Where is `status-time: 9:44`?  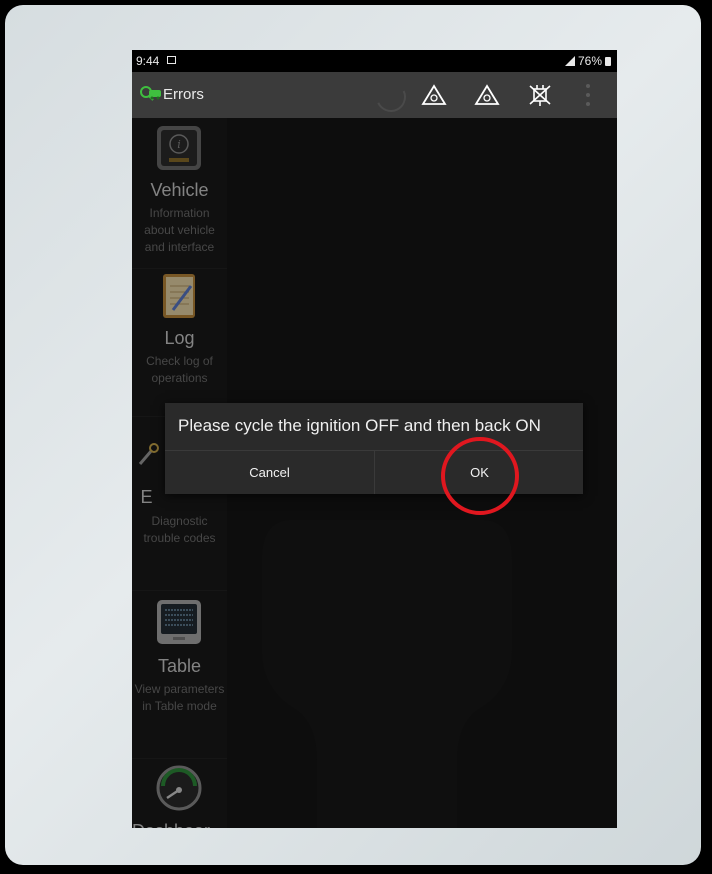 status-time: 9:44 is located at coordinates (148, 61).